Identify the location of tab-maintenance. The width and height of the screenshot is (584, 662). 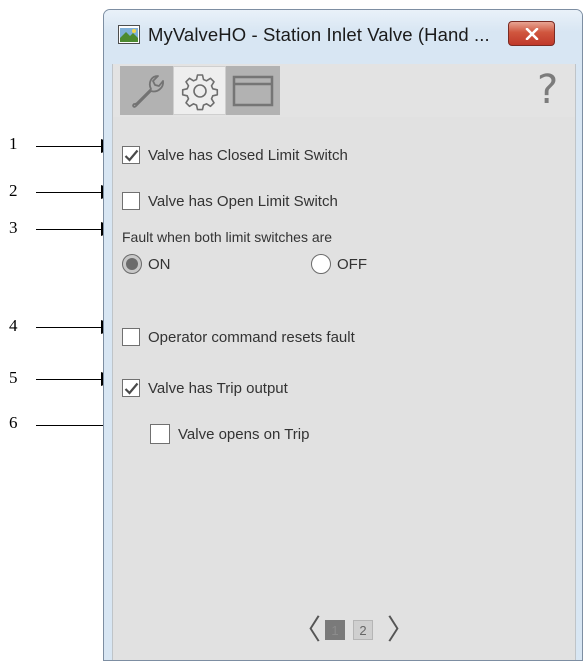
(146, 90).